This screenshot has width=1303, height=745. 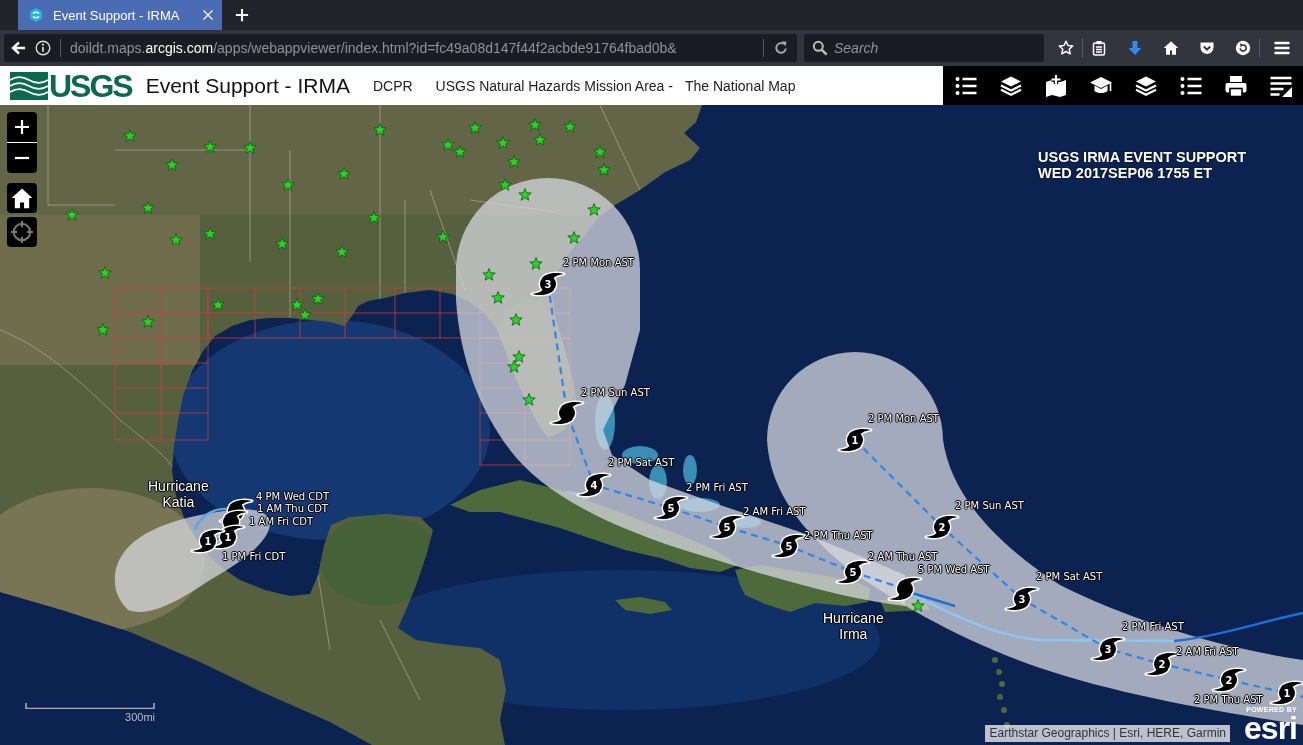 What do you see at coordinates (781, 48) in the screenshot?
I see `reload-icon` at bounding box center [781, 48].